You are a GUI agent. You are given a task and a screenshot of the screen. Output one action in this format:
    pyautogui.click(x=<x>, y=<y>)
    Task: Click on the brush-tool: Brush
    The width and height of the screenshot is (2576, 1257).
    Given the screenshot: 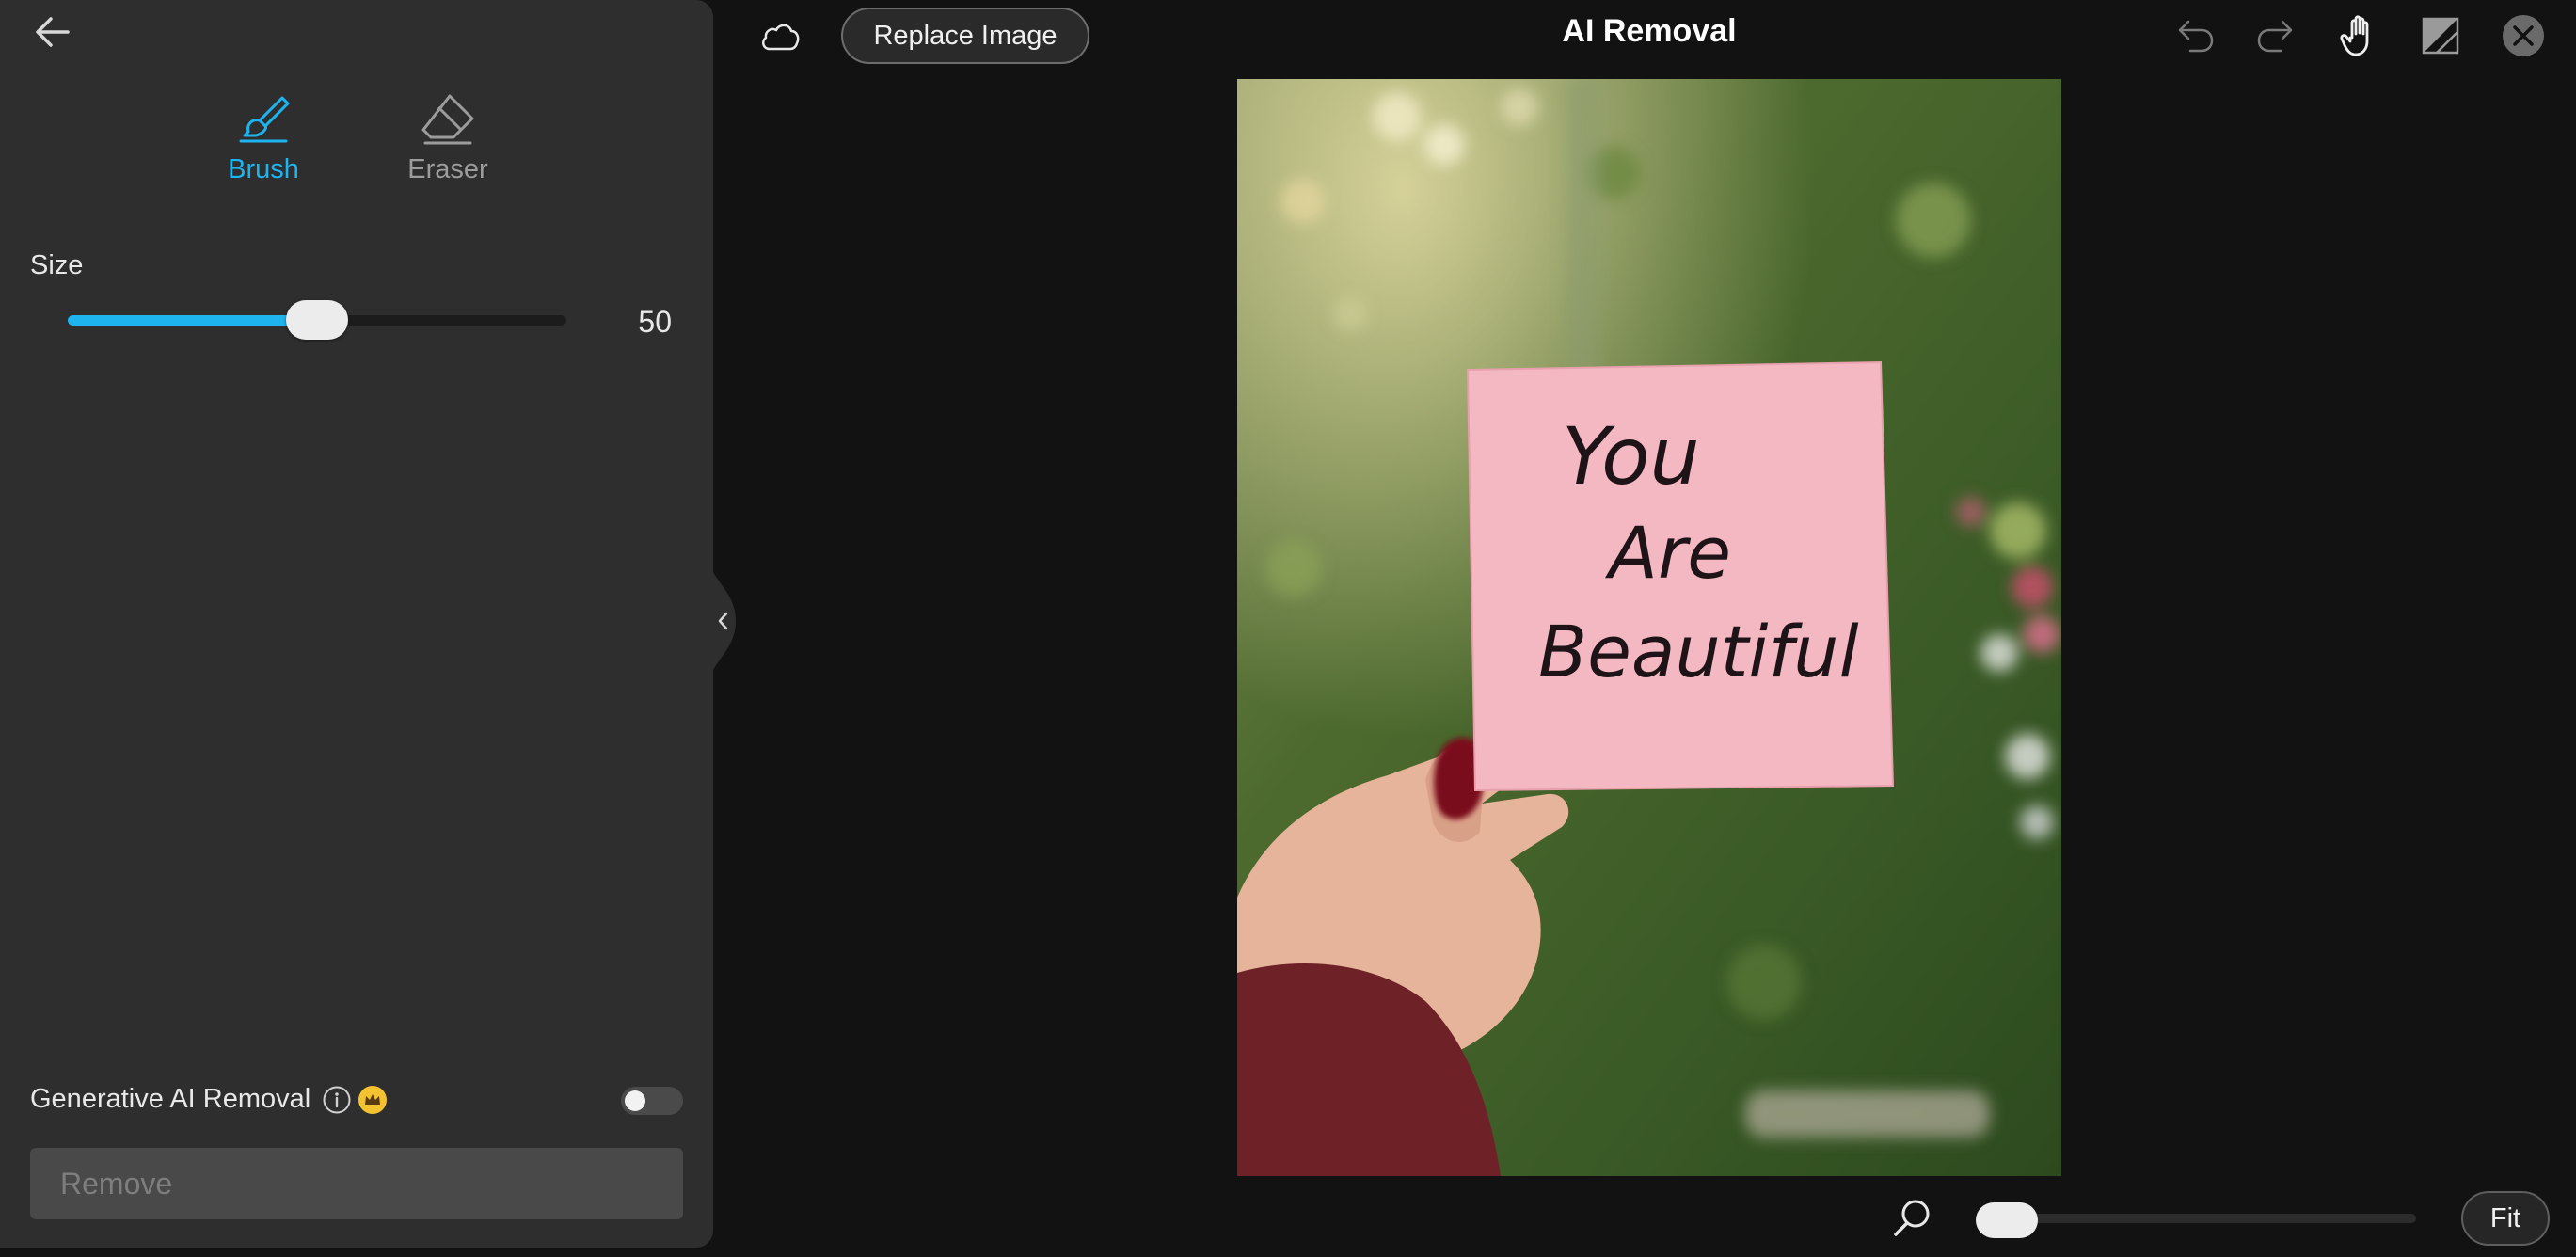 What is the action you would take?
    pyautogui.click(x=263, y=137)
    